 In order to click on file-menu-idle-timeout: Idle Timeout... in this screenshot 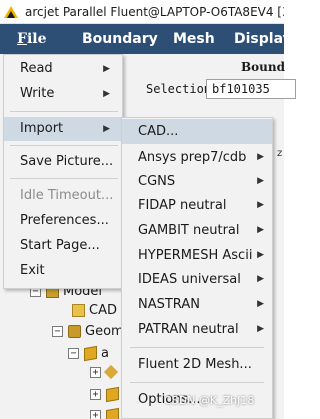, I will do `click(63, 196)`.